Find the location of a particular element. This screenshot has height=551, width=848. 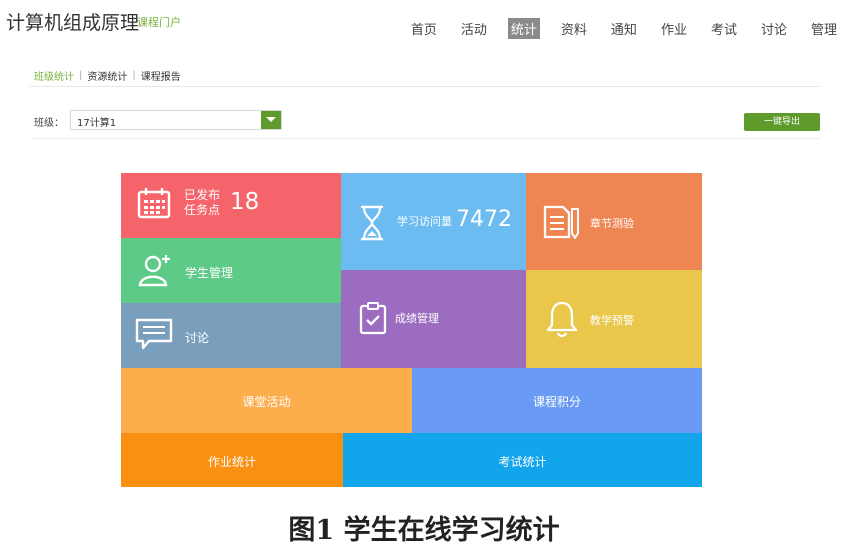

chapter-quiz-label: 章节测验 is located at coordinates (612, 223).